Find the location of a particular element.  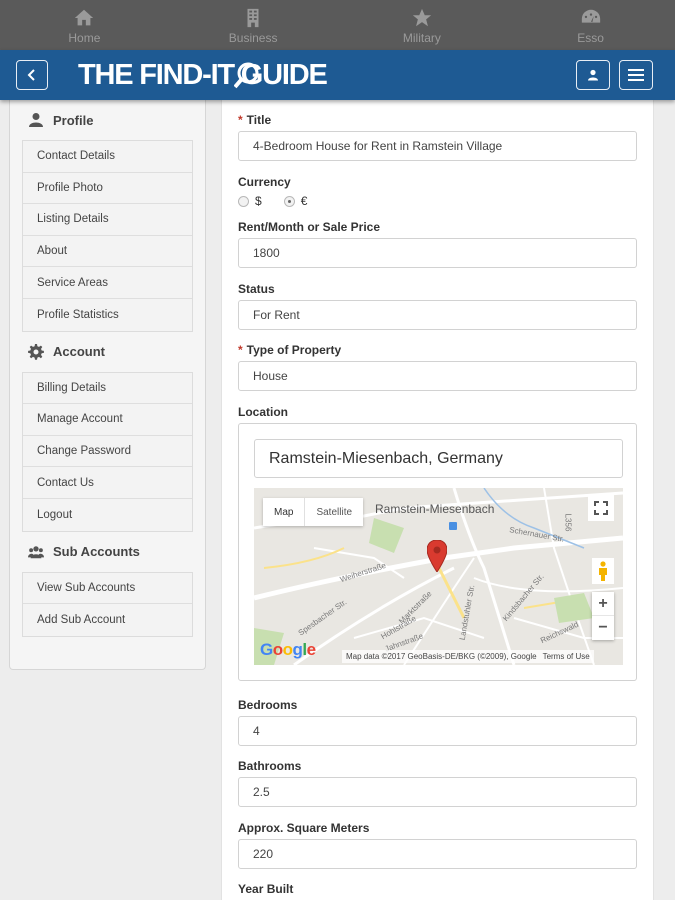

map-type-toggle: Map Satellite is located at coordinates (313, 512).